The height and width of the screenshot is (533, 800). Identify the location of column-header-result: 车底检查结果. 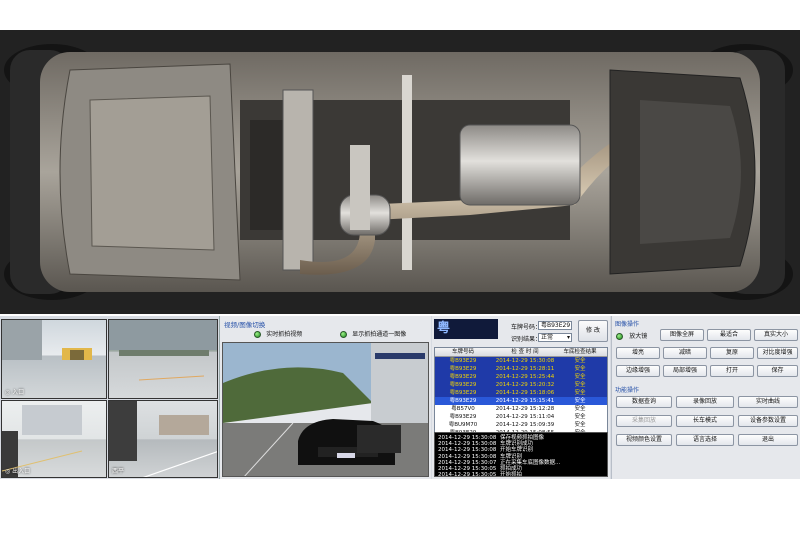
(580, 352).